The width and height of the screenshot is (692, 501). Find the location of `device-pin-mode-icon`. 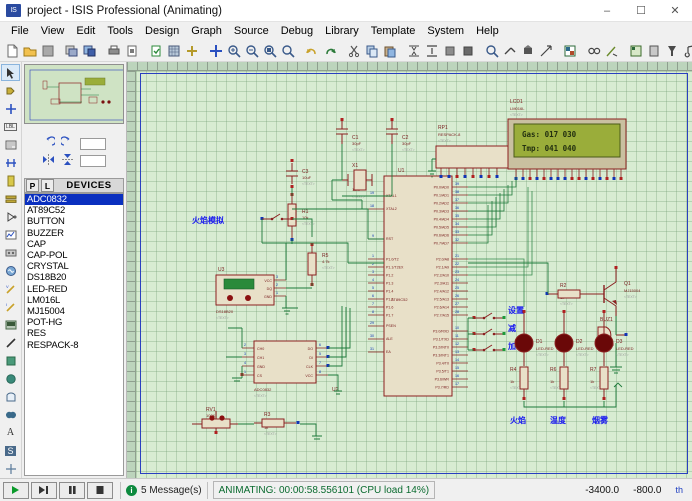

device-pin-mode-icon is located at coordinates (10, 216).